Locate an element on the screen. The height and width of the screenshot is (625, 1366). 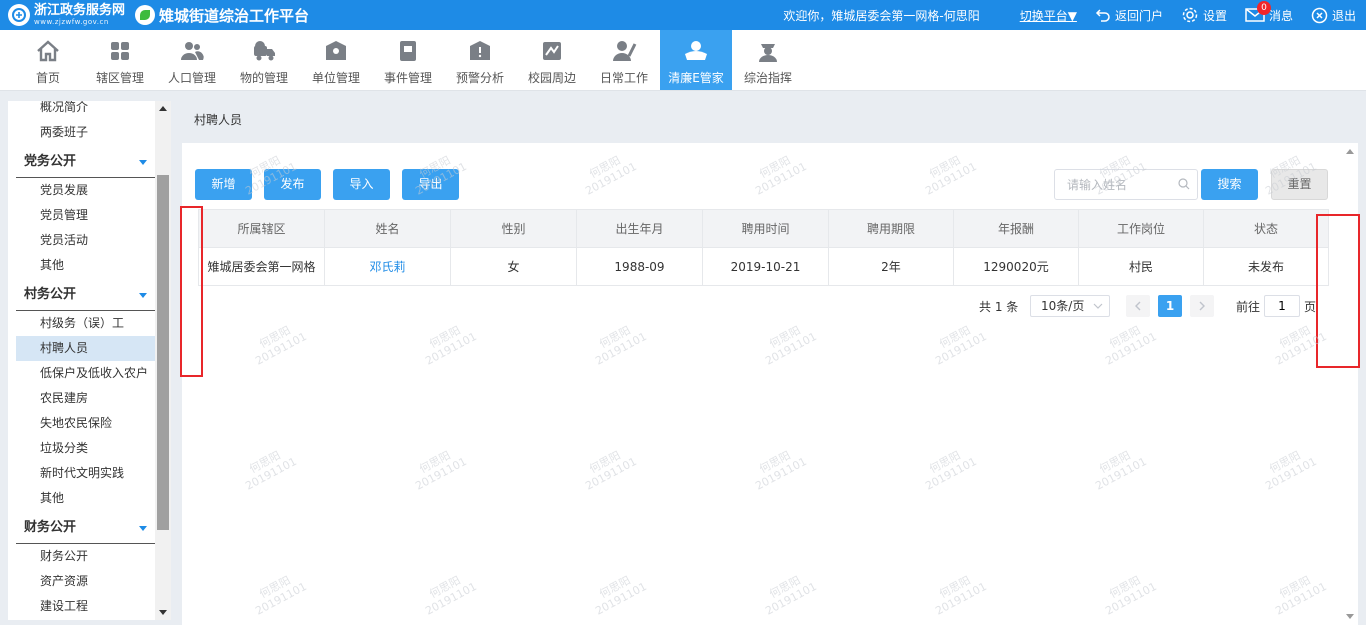
table-cell: 1290020元 is located at coordinates (1016, 266).